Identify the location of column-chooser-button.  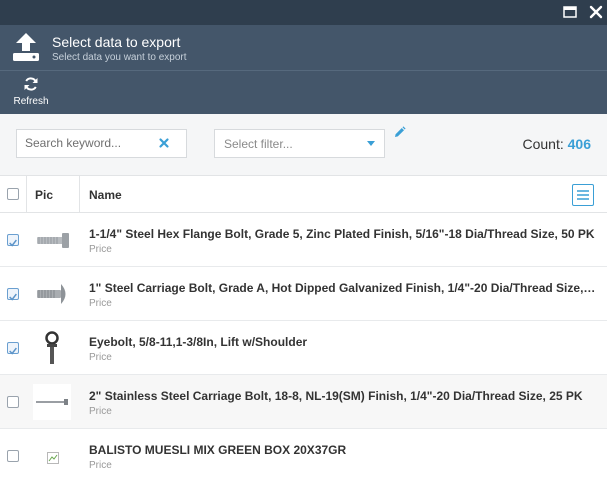
(583, 195).